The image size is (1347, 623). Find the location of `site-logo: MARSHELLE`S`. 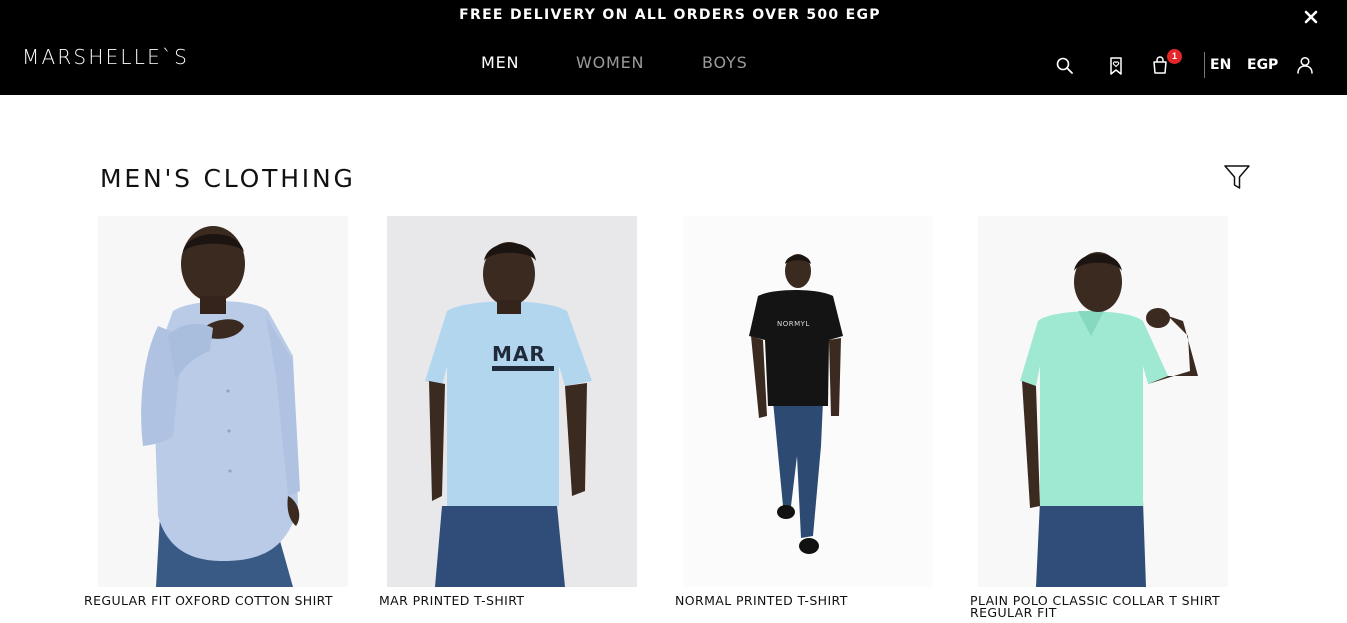

site-logo: MARSHELLE`S is located at coordinates (105, 57).